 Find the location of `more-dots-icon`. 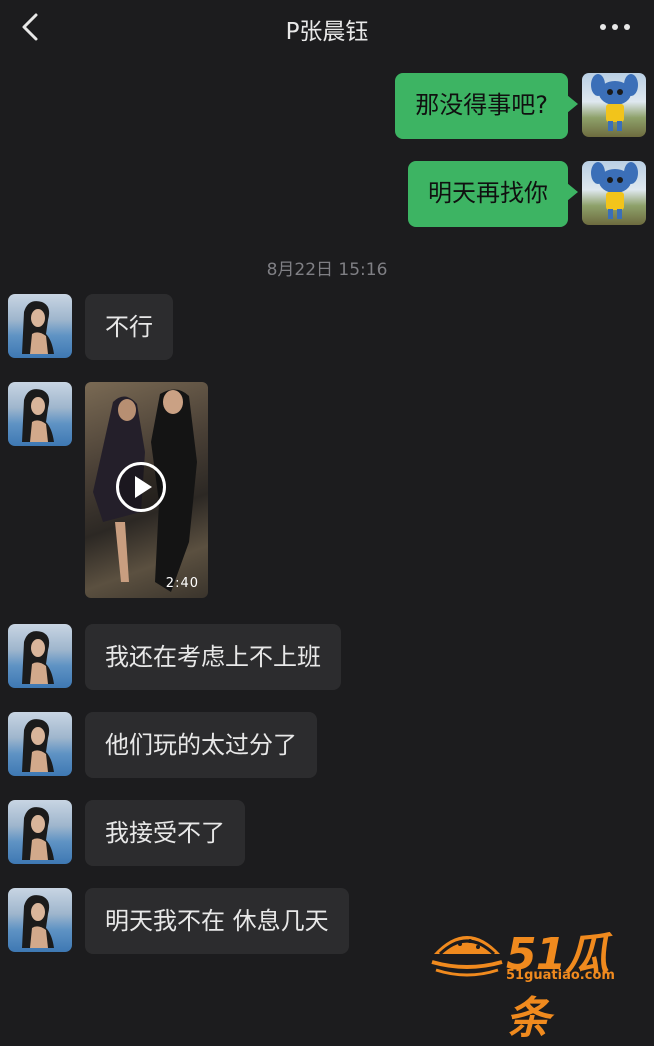

more-dots-icon is located at coordinates (615, 27).